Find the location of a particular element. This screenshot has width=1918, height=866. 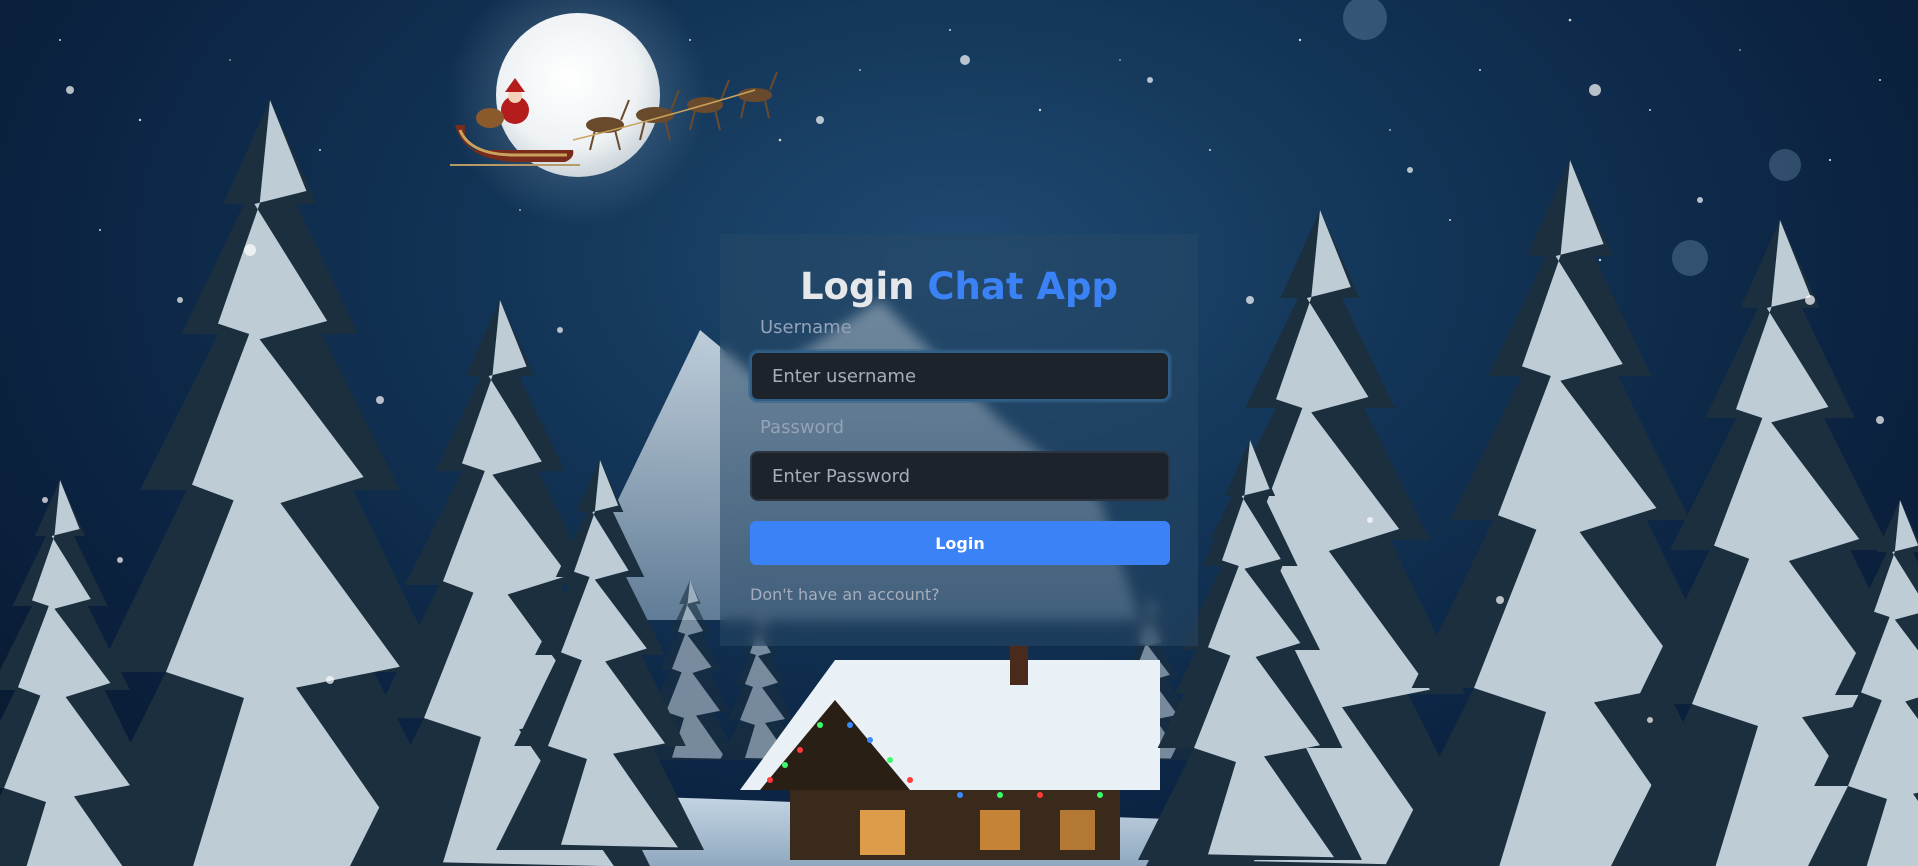

title-accent: Chat App is located at coordinates (1023, 286).